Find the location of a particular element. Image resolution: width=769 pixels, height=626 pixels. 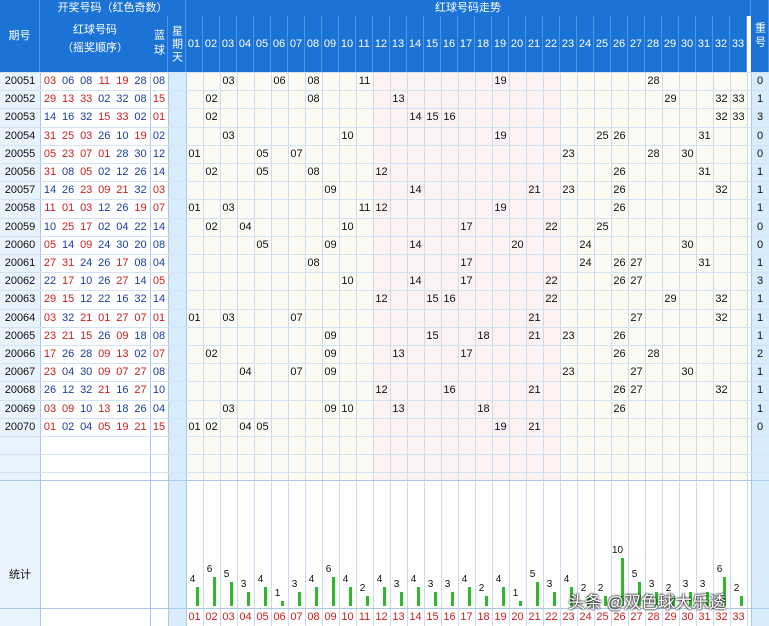

red-ball-number: 03 is located at coordinates (86, 208).